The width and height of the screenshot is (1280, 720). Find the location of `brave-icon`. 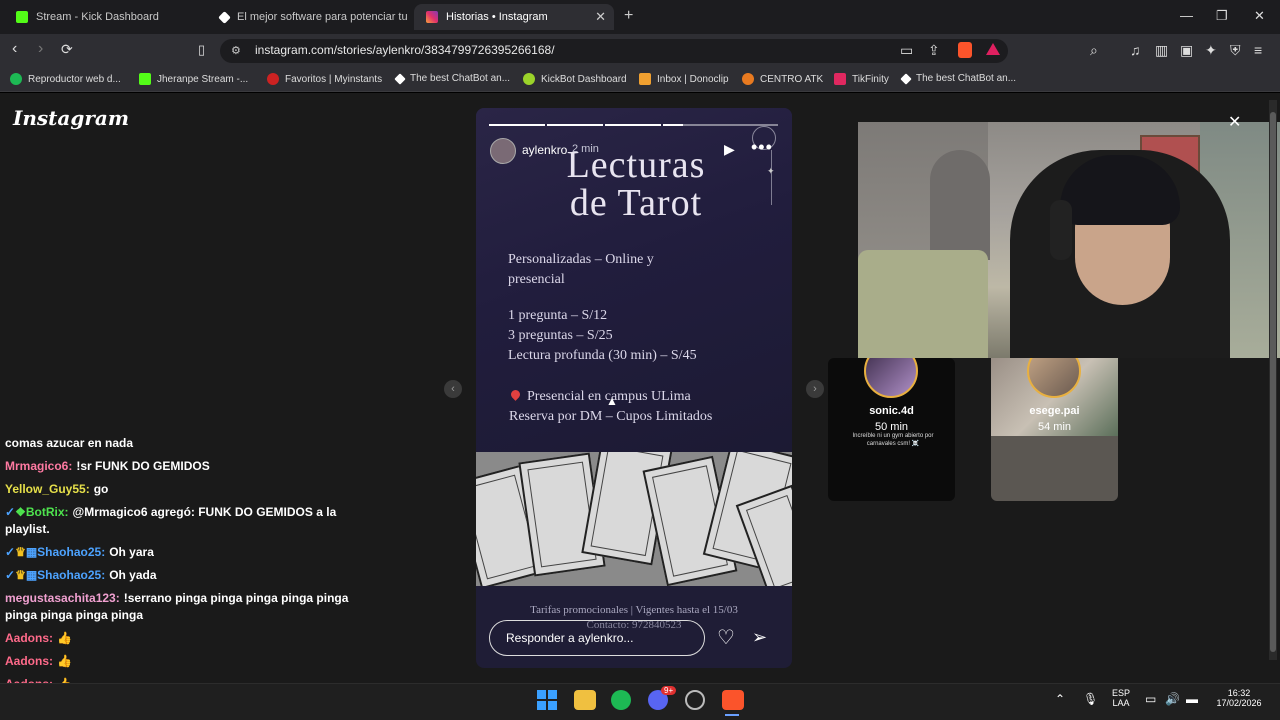

brave-icon is located at coordinates (733, 700).